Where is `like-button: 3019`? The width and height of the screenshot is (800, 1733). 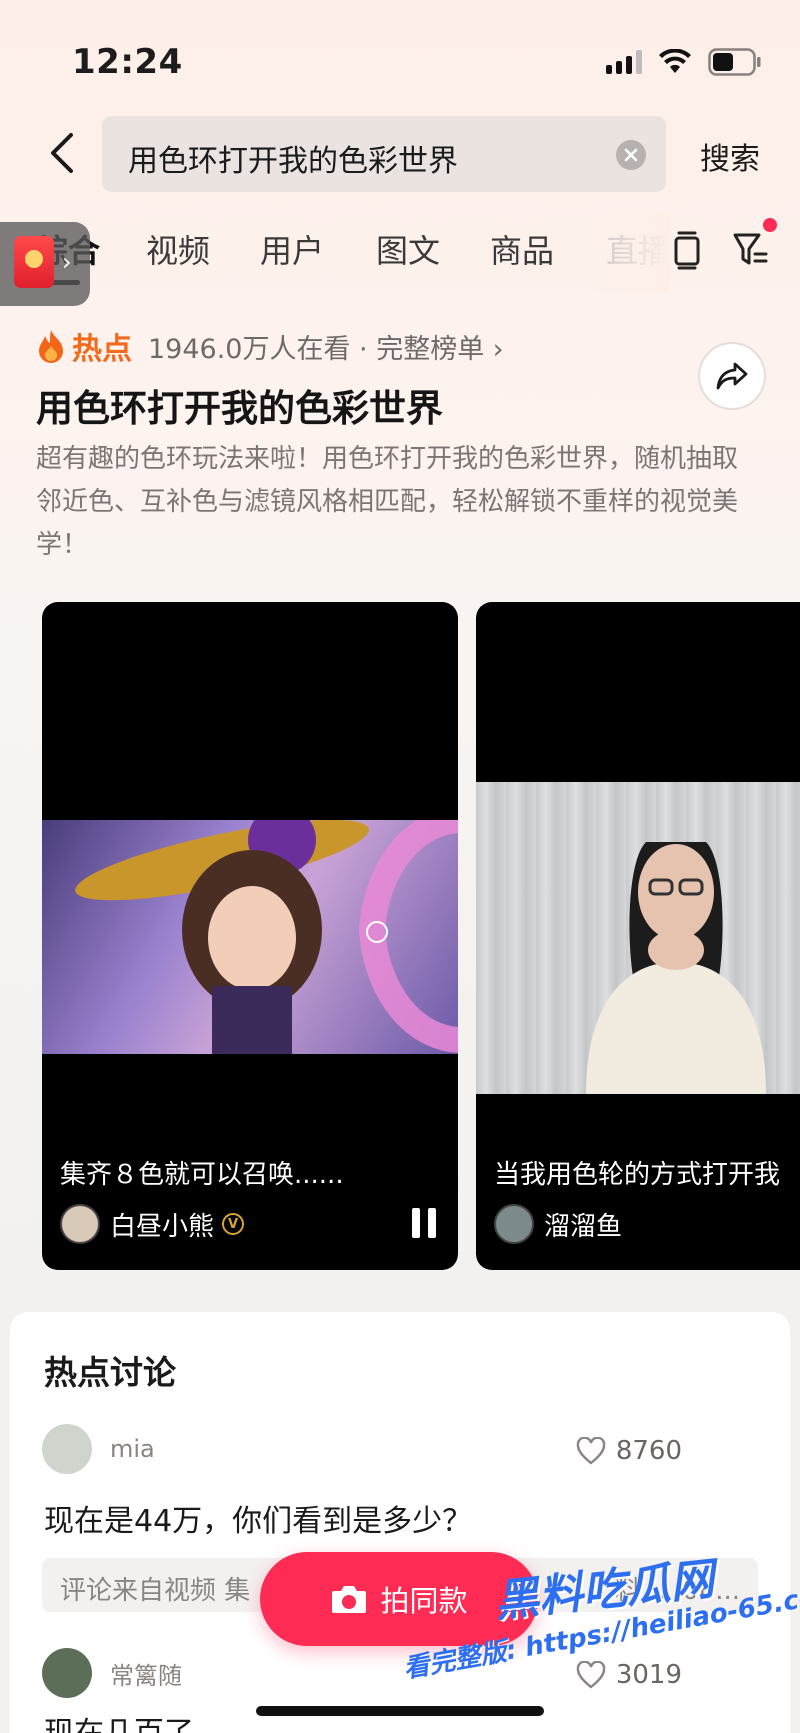 like-button: 3019 is located at coordinates (629, 1675).